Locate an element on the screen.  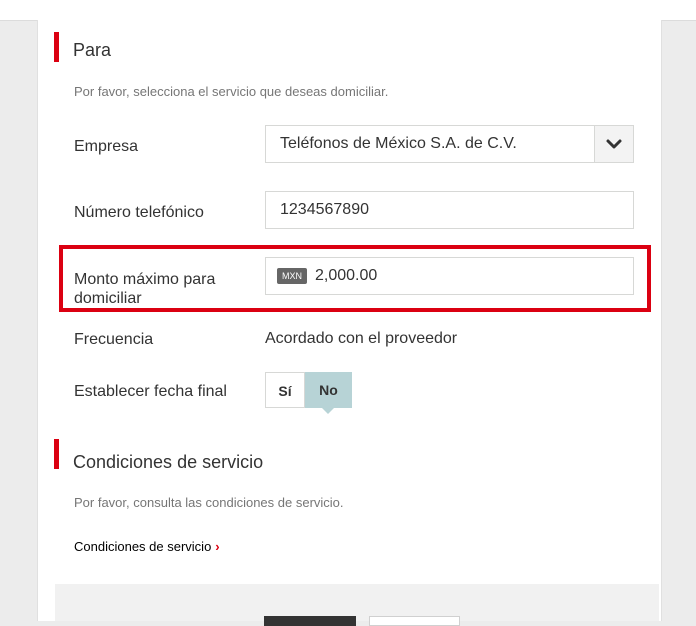
chevron-down-icon is located at coordinates (614, 144).